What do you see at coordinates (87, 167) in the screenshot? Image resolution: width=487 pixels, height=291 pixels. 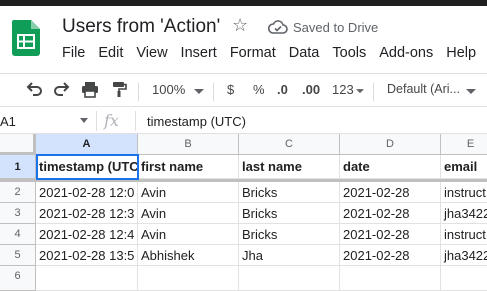 I see `cell-a1: timestamp (UTC)` at bounding box center [87, 167].